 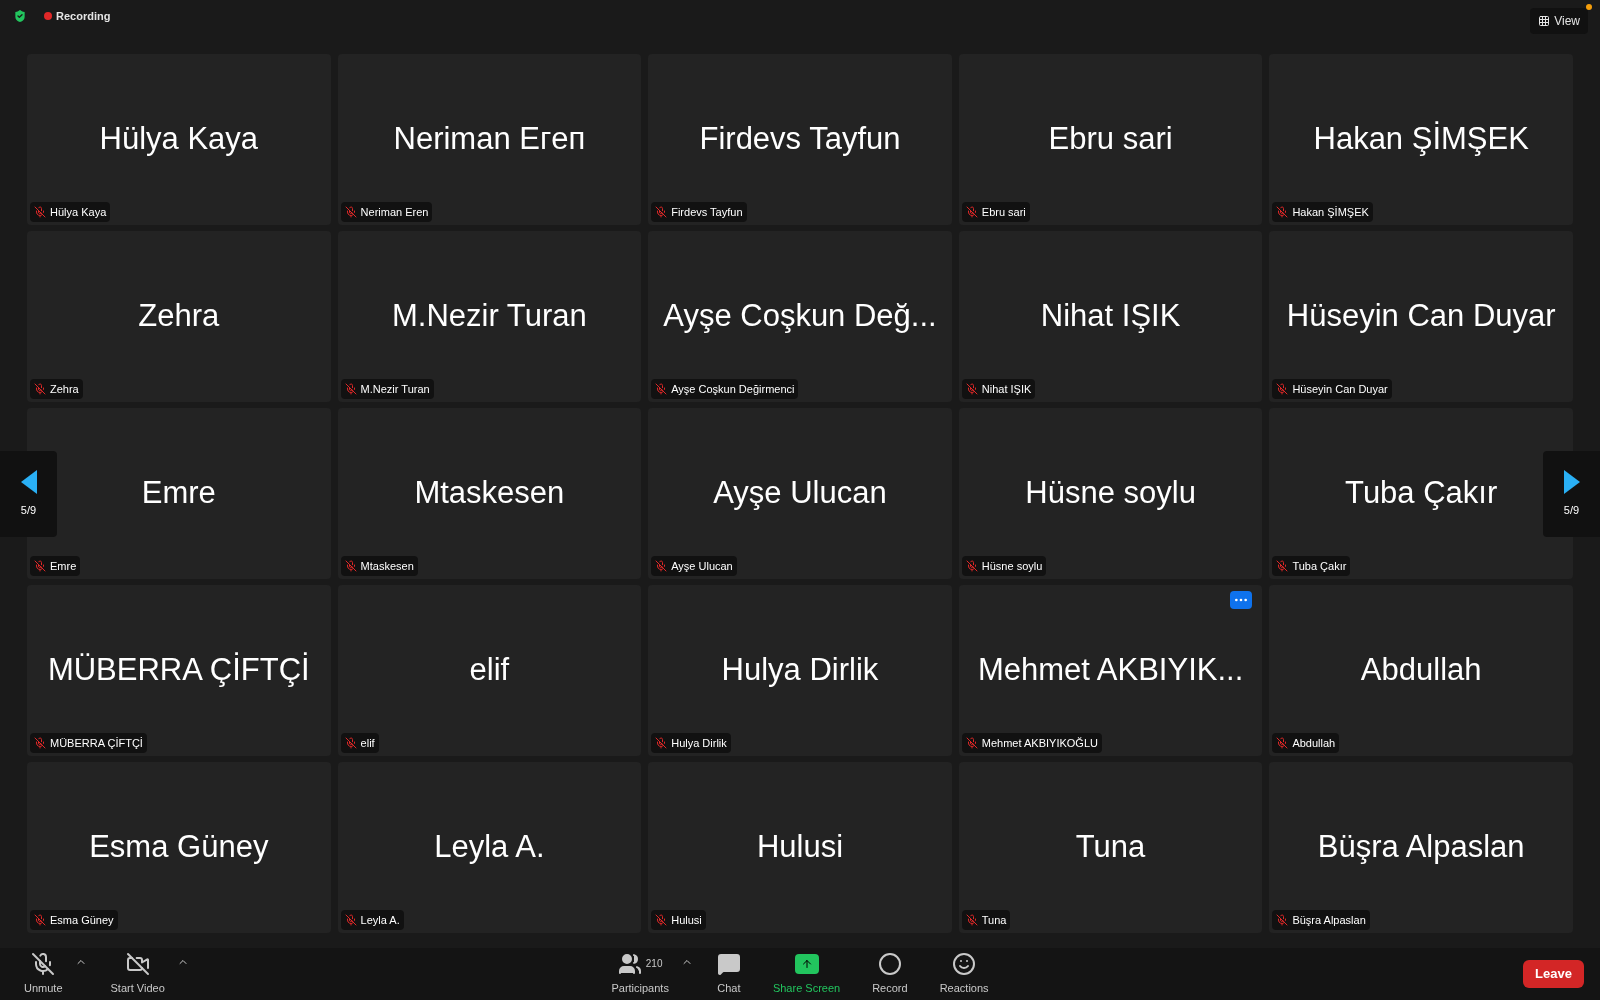 I want to click on participant-name: Tuba Çakır, so click(x=1421, y=493).